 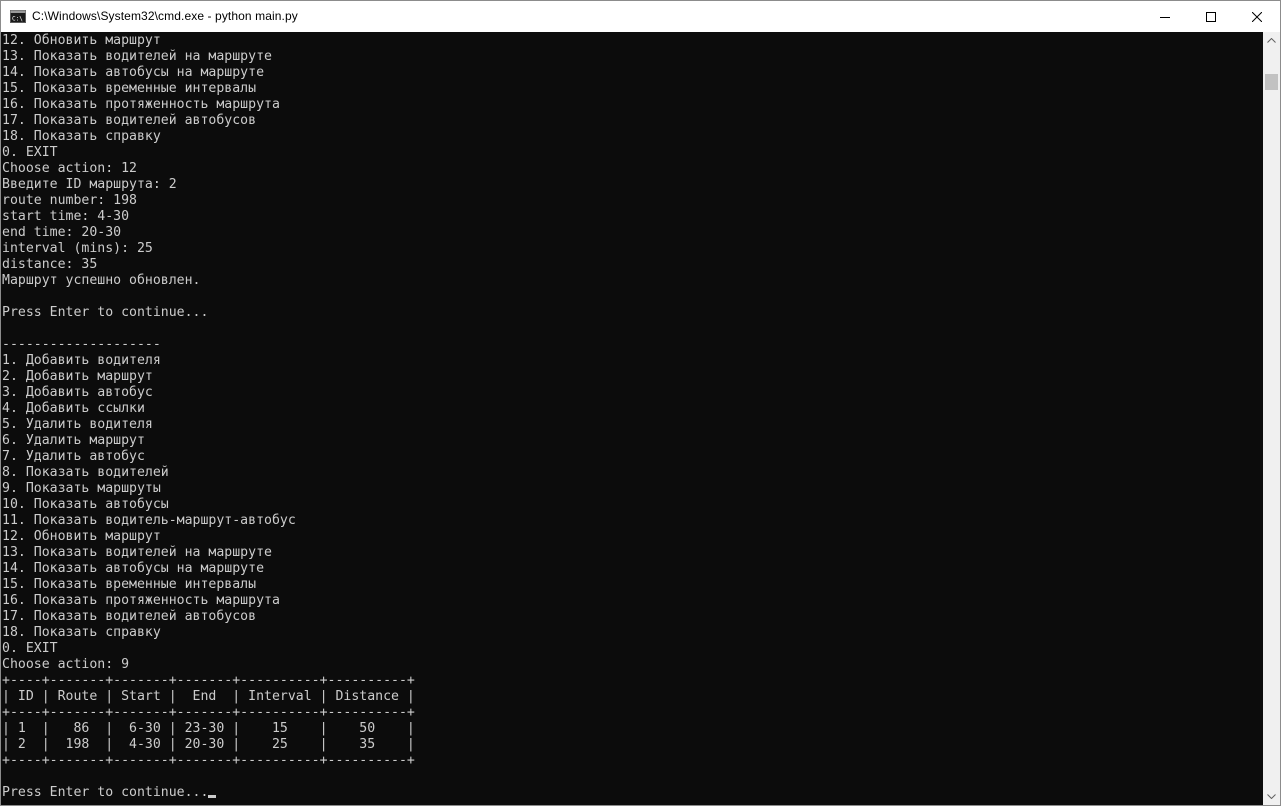 What do you see at coordinates (77, 424) in the screenshot?
I see `console-line: 5. Удалить водителя` at bounding box center [77, 424].